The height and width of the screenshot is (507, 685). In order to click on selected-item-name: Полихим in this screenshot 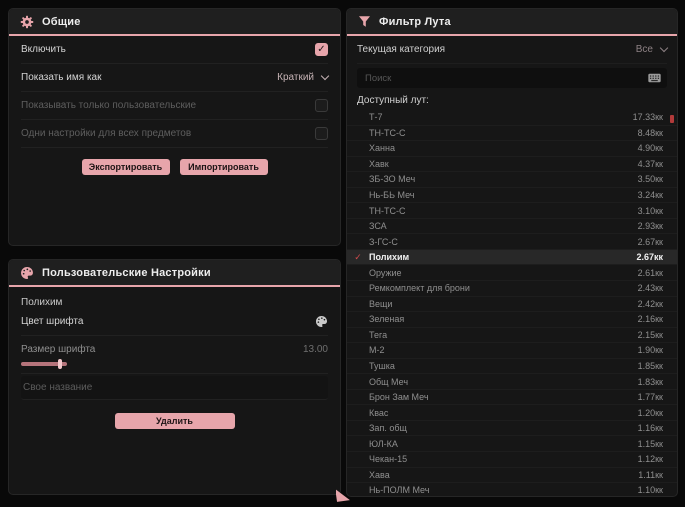, I will do `click(42, 302)`.